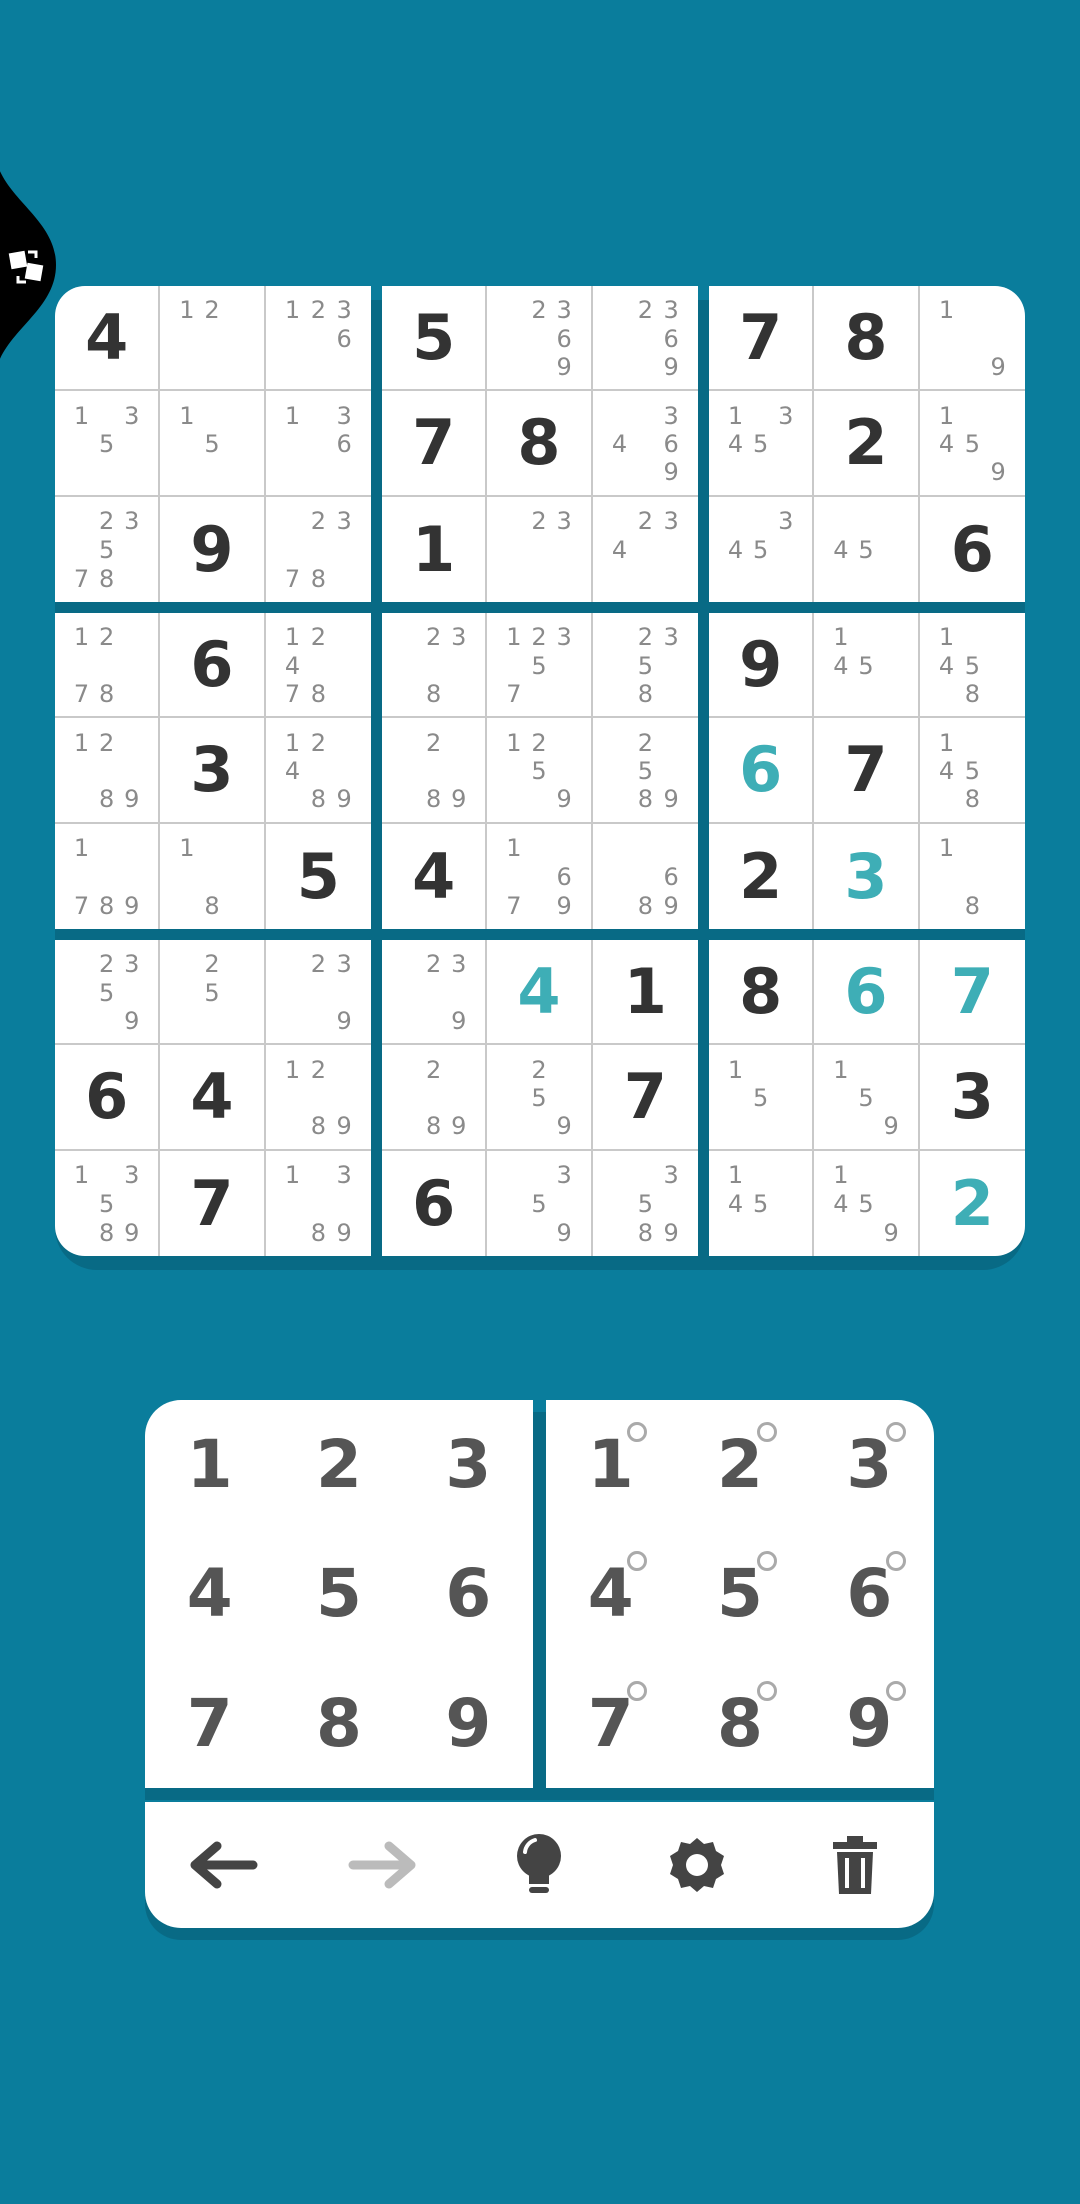 The image size is (1080, 2204). Describe the element at coordinates (855, 1865) in the screenshot. I see `erase-button` at that location.